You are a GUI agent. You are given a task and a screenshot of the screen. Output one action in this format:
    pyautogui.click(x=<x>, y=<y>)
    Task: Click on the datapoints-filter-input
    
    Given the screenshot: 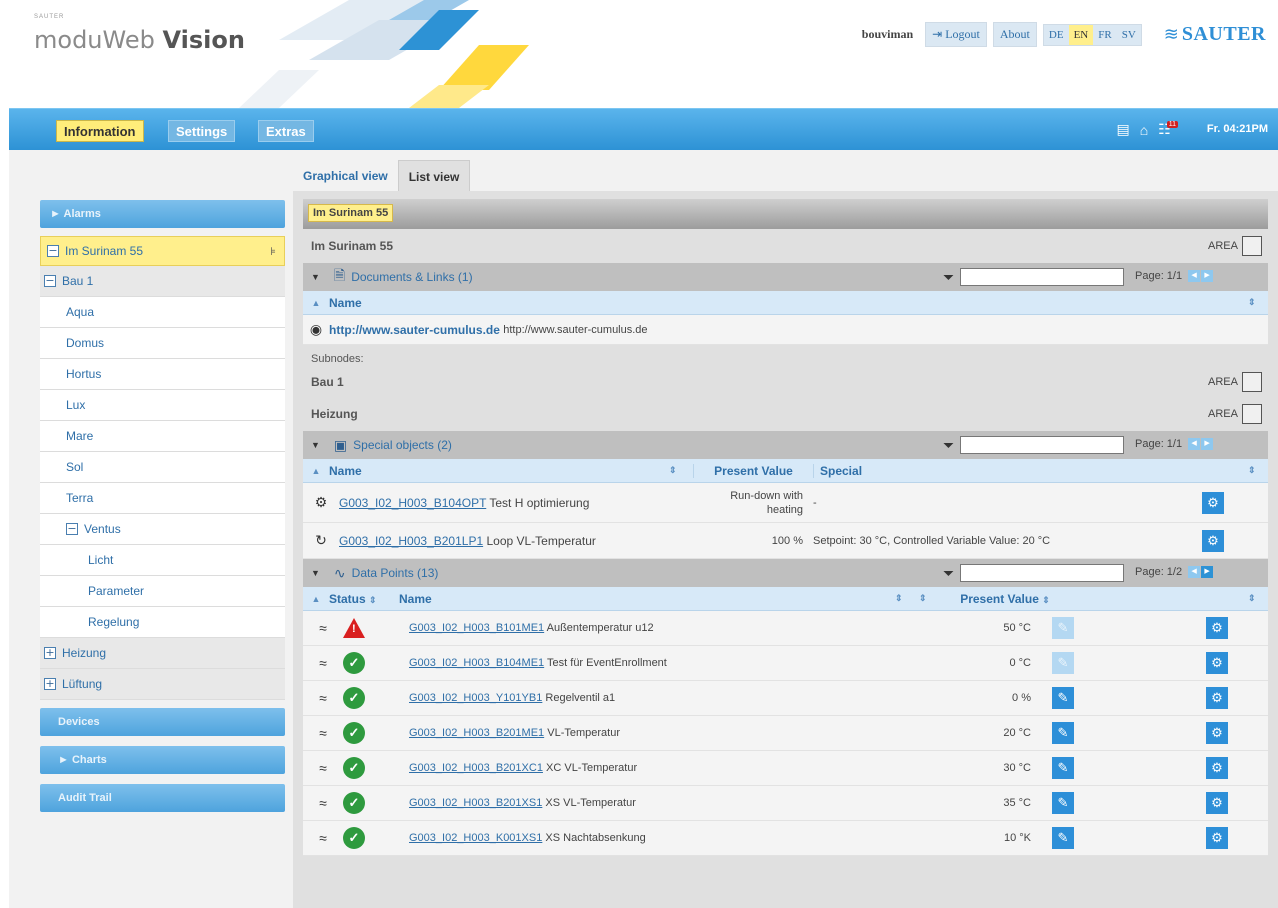 What is the action you would take?
    pyautogui.click(x=1042, y=573)
    